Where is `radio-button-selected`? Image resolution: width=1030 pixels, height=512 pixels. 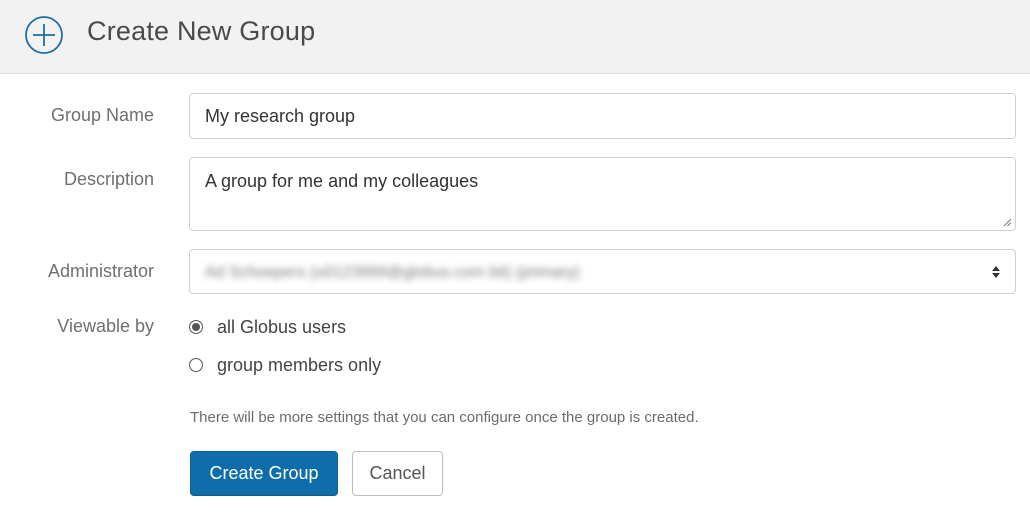
radio-button-selected is located at coordinates (196, 327).